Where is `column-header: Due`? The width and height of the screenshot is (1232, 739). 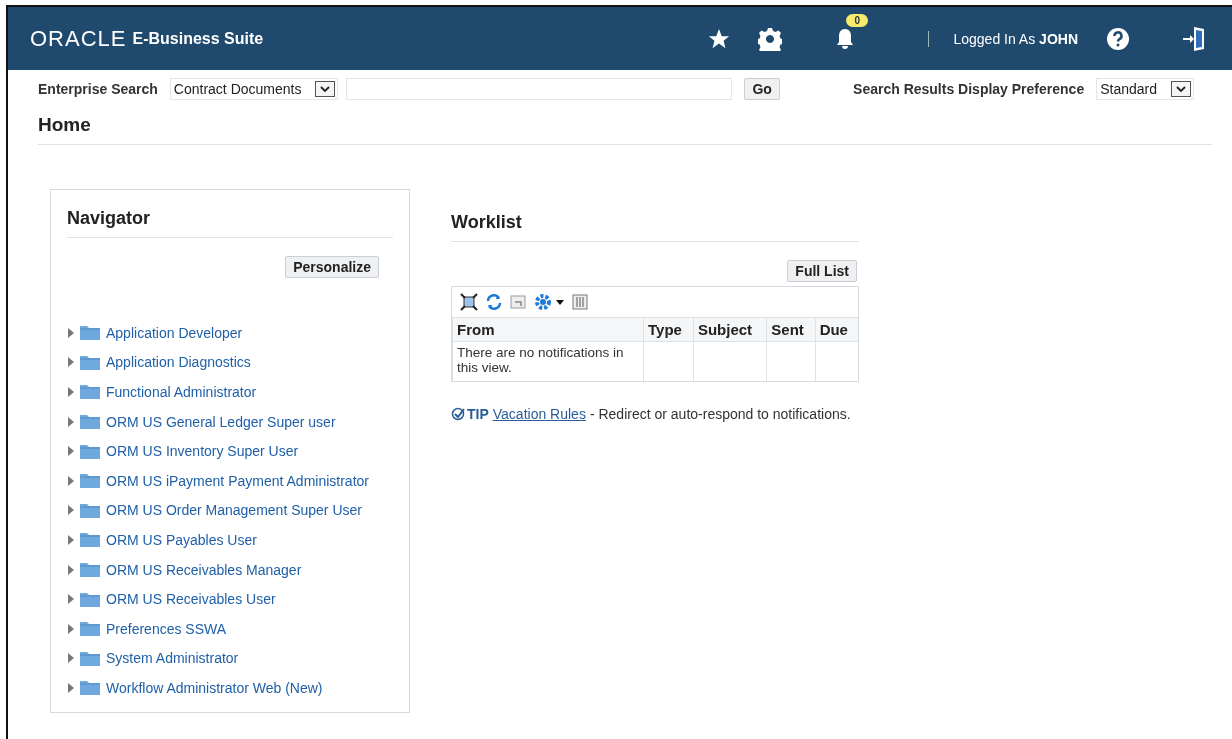 column-header: Due is located at coordinates (836, 329).